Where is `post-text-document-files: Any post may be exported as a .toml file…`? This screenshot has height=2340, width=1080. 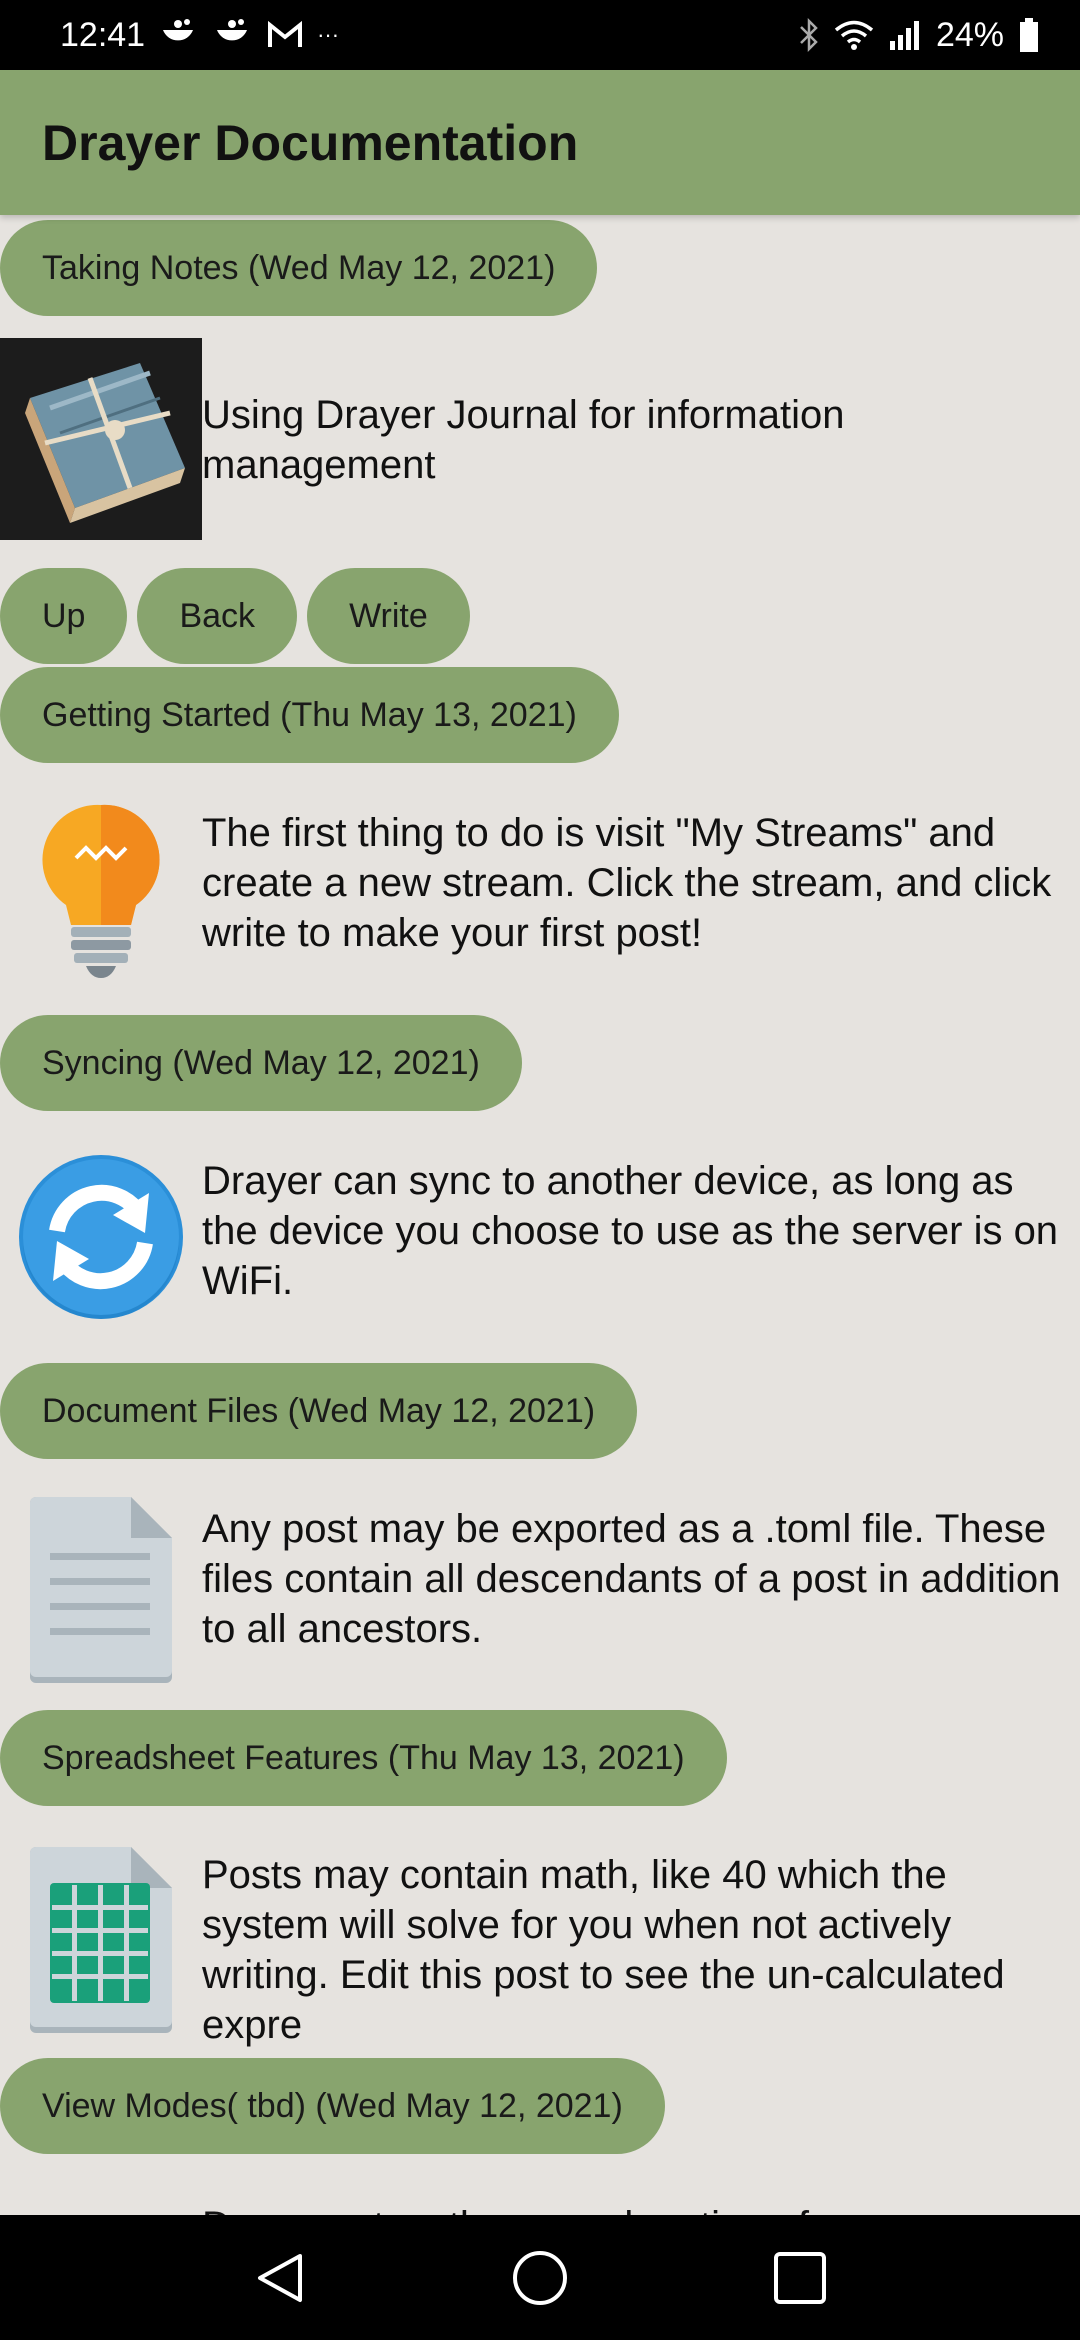
post-text-document-files: Any post may be exported as a .toml file… is located at coordinates (637, 1579).